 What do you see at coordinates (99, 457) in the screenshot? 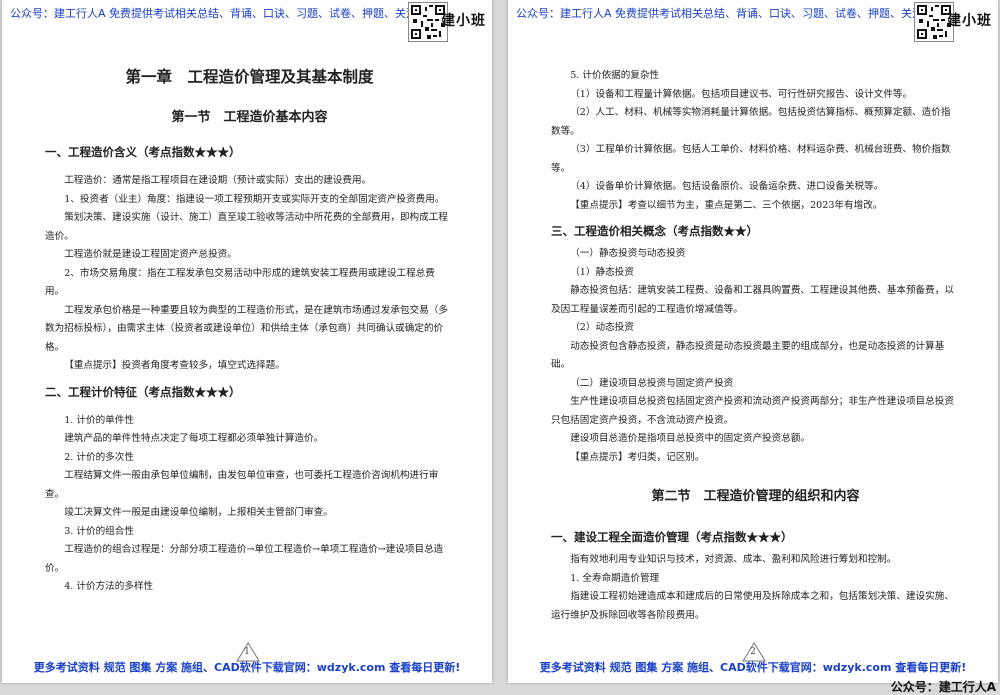
I see `list-item: 2. 计价的多次性` at bounding box center [99, 457].